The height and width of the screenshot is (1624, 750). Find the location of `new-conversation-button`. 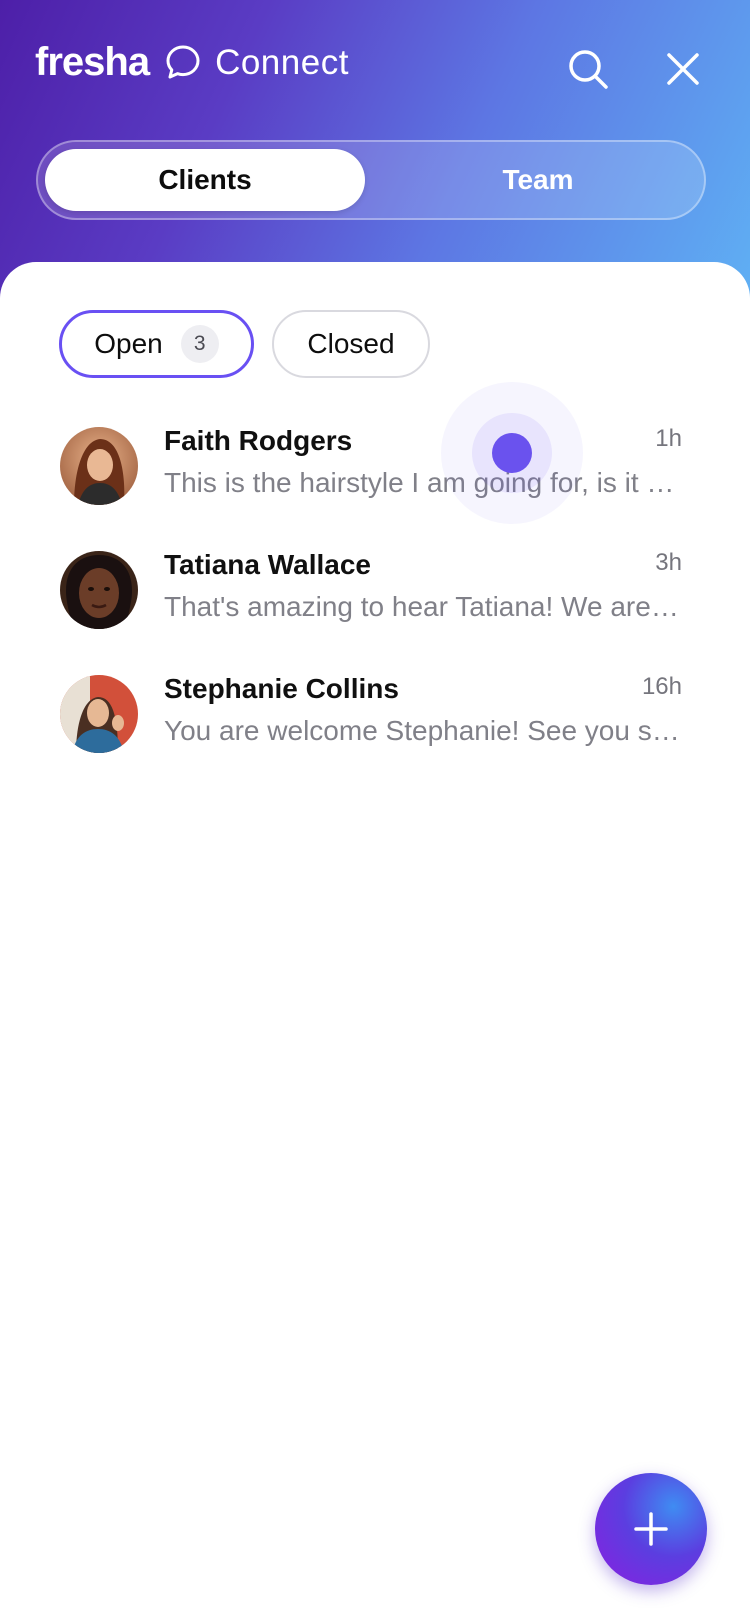

new-conversation-button is located at coordinates (651, 1529).